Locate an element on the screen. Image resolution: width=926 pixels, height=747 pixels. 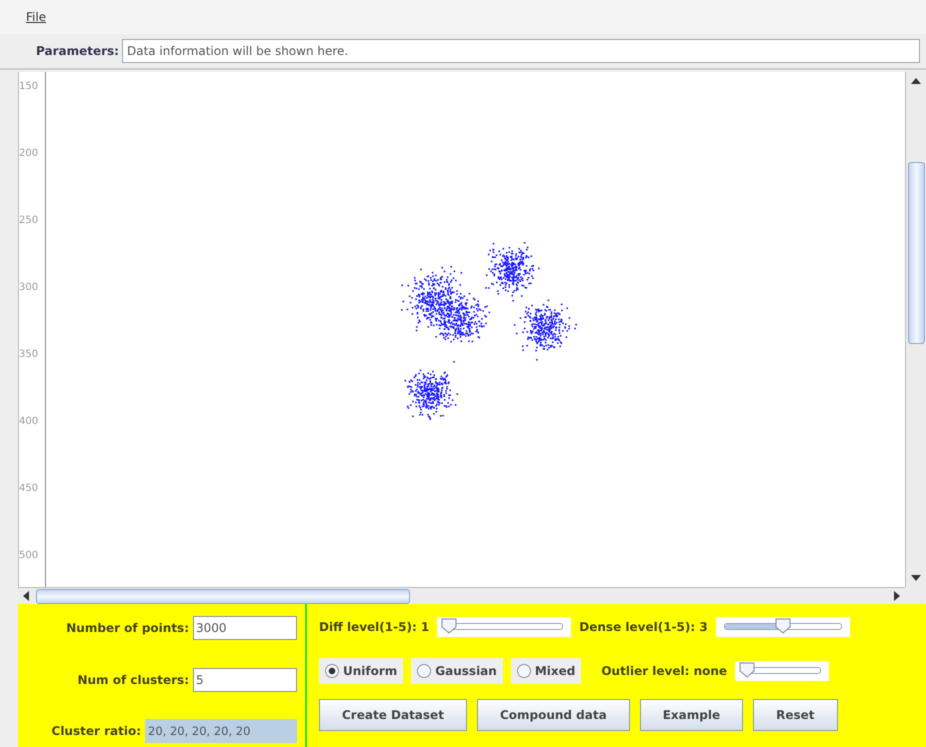
action-button: Reset is located at coordinates (795, 715).